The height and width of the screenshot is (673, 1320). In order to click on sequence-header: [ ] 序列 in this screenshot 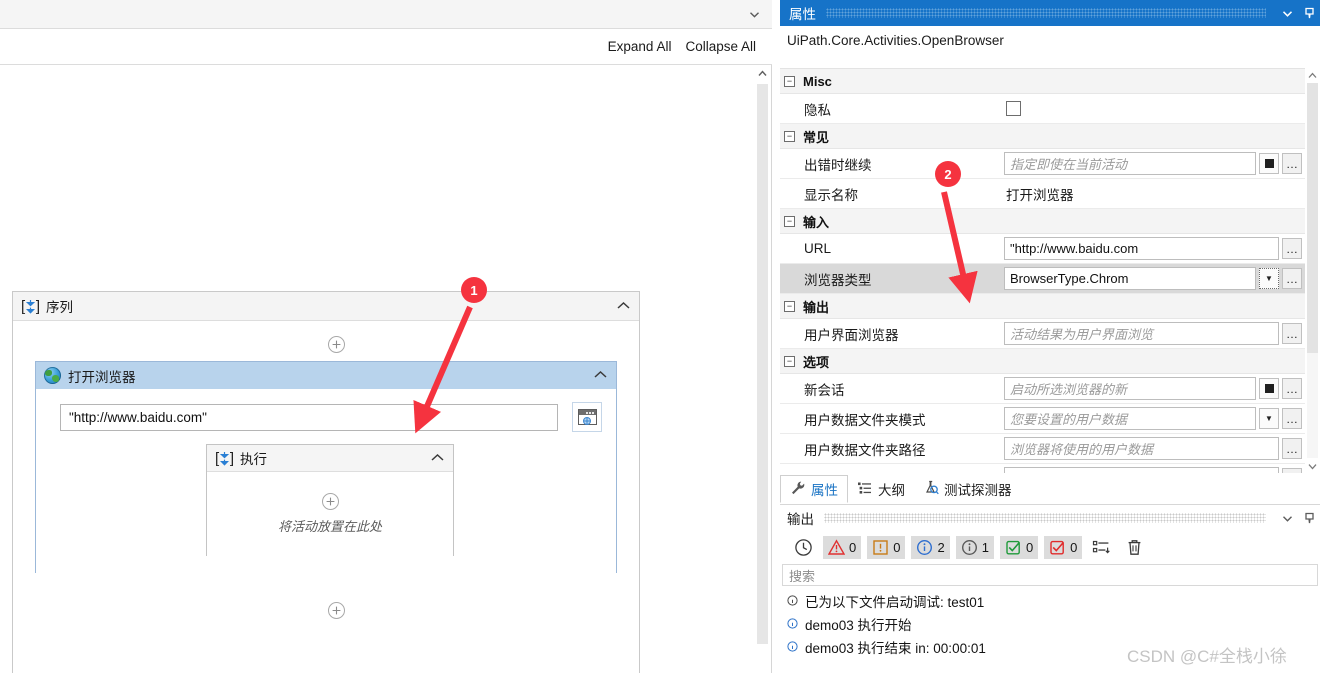, I will do `click(326, 306)`.